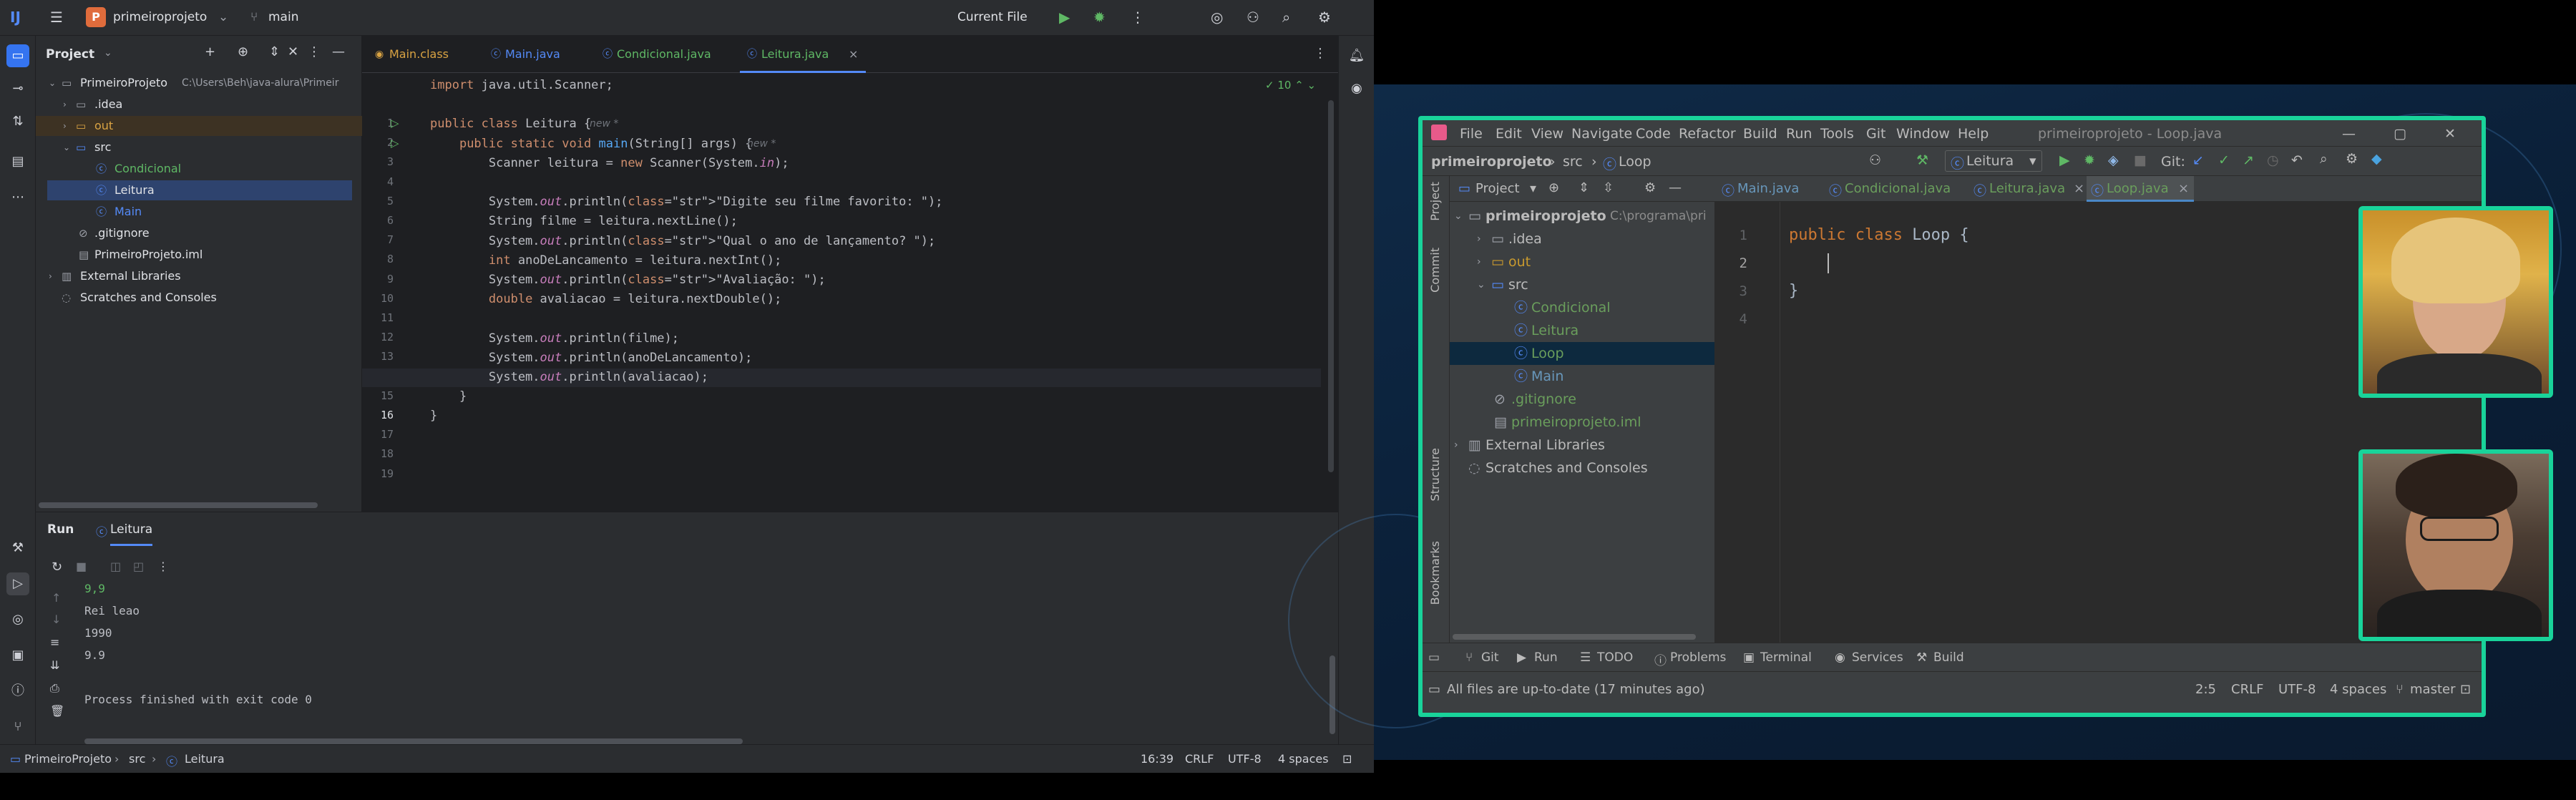 Image resolution: width=2576 pixels, height=800 pixels. Describe the element at coordinates (1435, 573) in the screenshot. I see `side-tab-bookmarks: Bookmarks` at that location.